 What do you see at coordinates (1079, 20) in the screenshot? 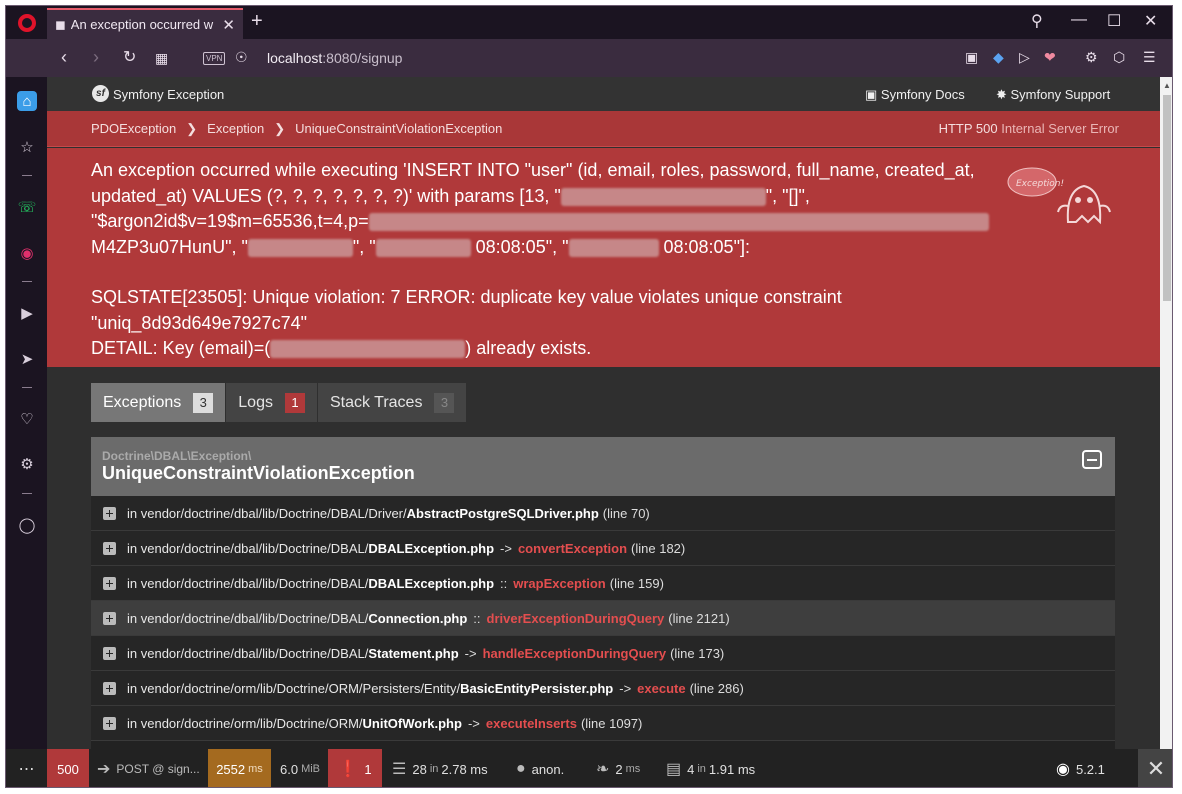
I see `minimize-icon: —` at bounding box center [1079, 20].